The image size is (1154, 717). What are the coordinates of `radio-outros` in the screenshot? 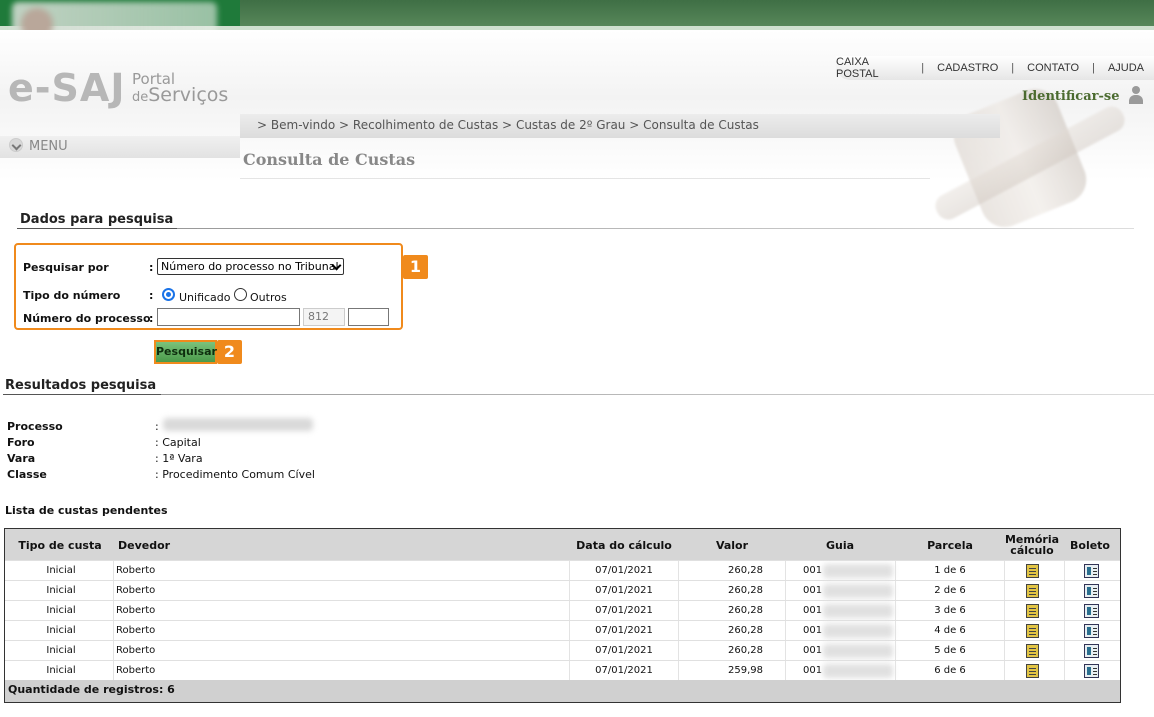 It's located at (240, 294).